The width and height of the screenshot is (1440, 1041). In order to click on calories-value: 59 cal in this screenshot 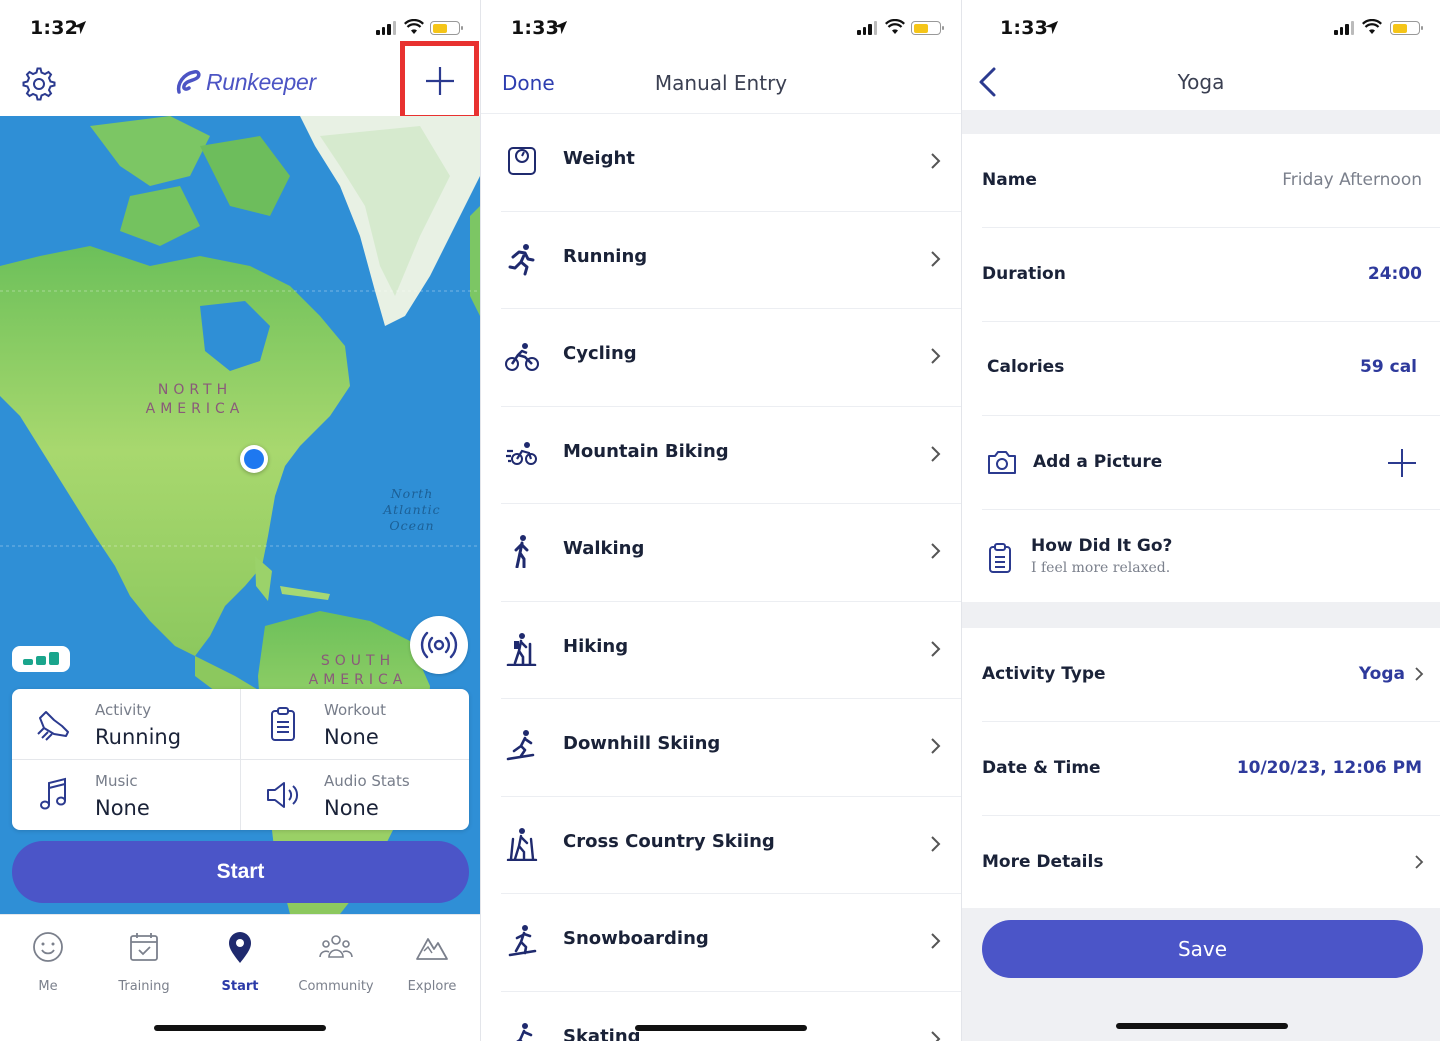, I will do `click(1388, 367)`.